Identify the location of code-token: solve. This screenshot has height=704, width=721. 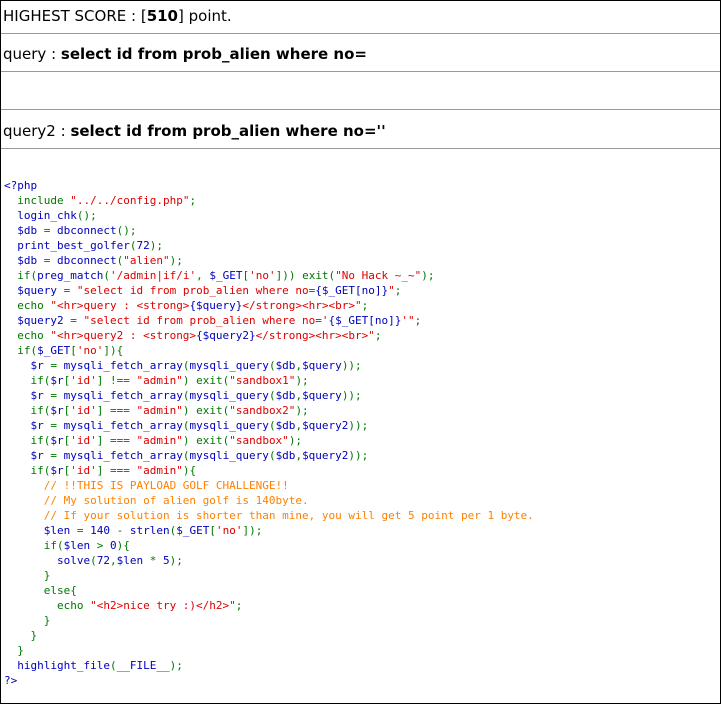
(47, 560).